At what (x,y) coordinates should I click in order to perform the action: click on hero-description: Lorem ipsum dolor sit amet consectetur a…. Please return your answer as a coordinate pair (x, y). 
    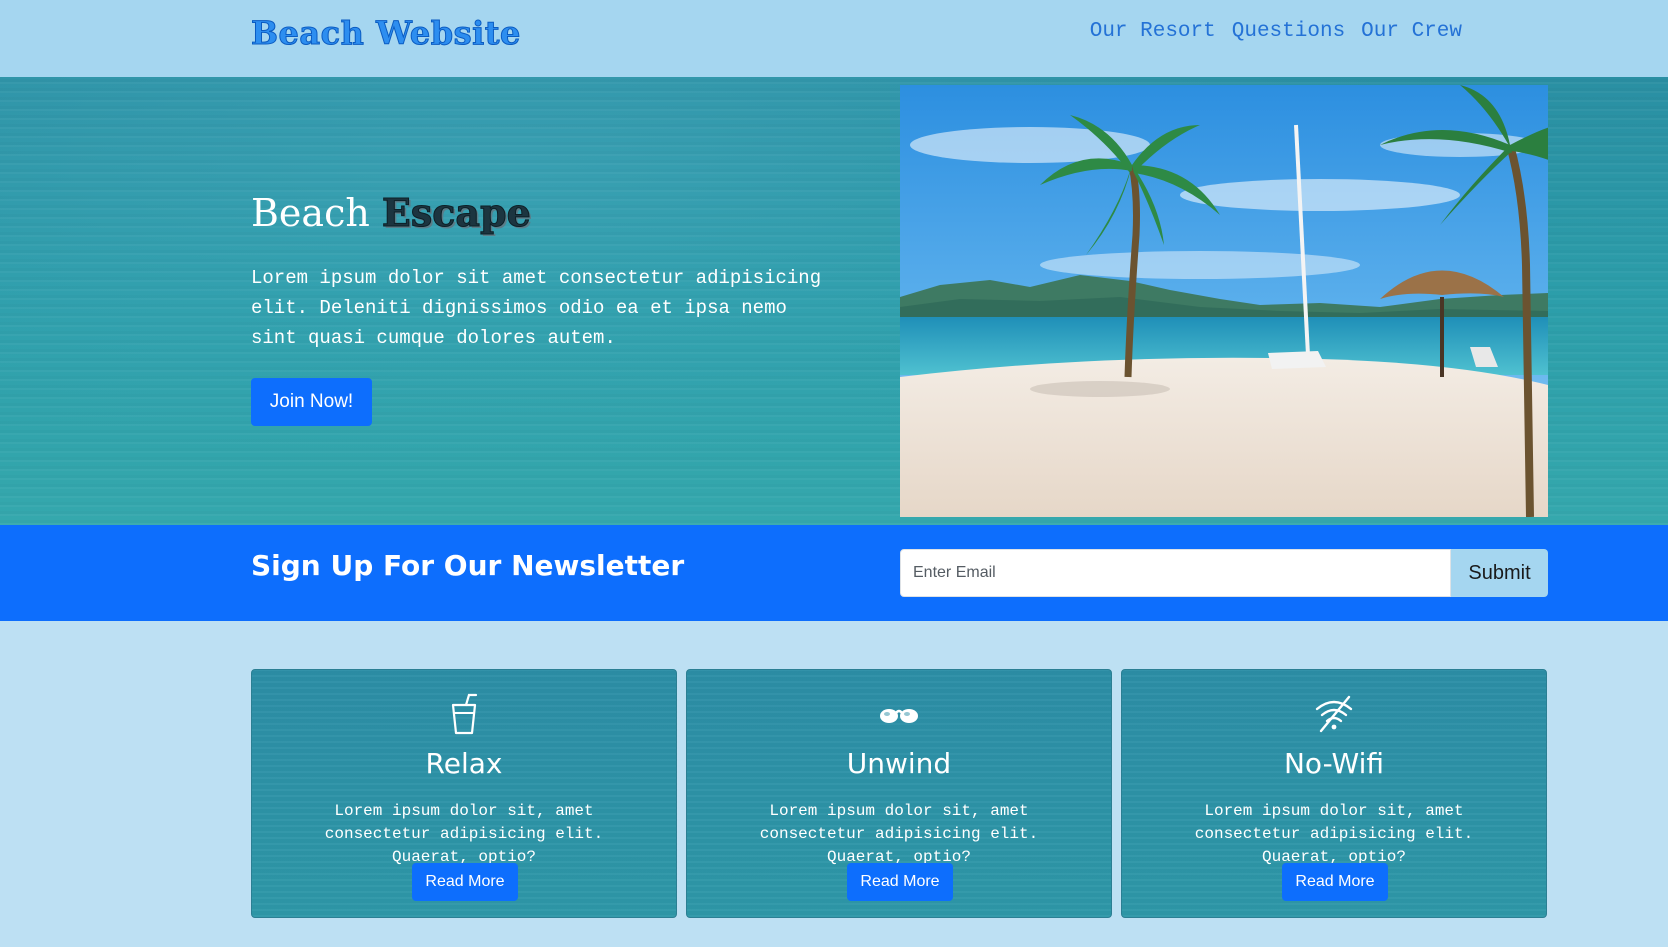
    Looking at the image, I should click on (536, 308).